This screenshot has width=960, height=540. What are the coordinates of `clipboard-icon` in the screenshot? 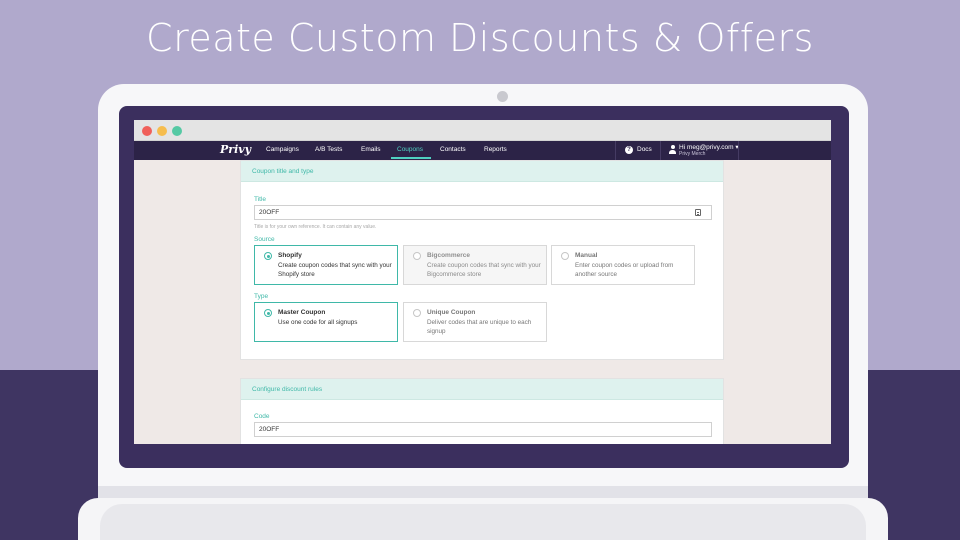 It's located at (698, 212).